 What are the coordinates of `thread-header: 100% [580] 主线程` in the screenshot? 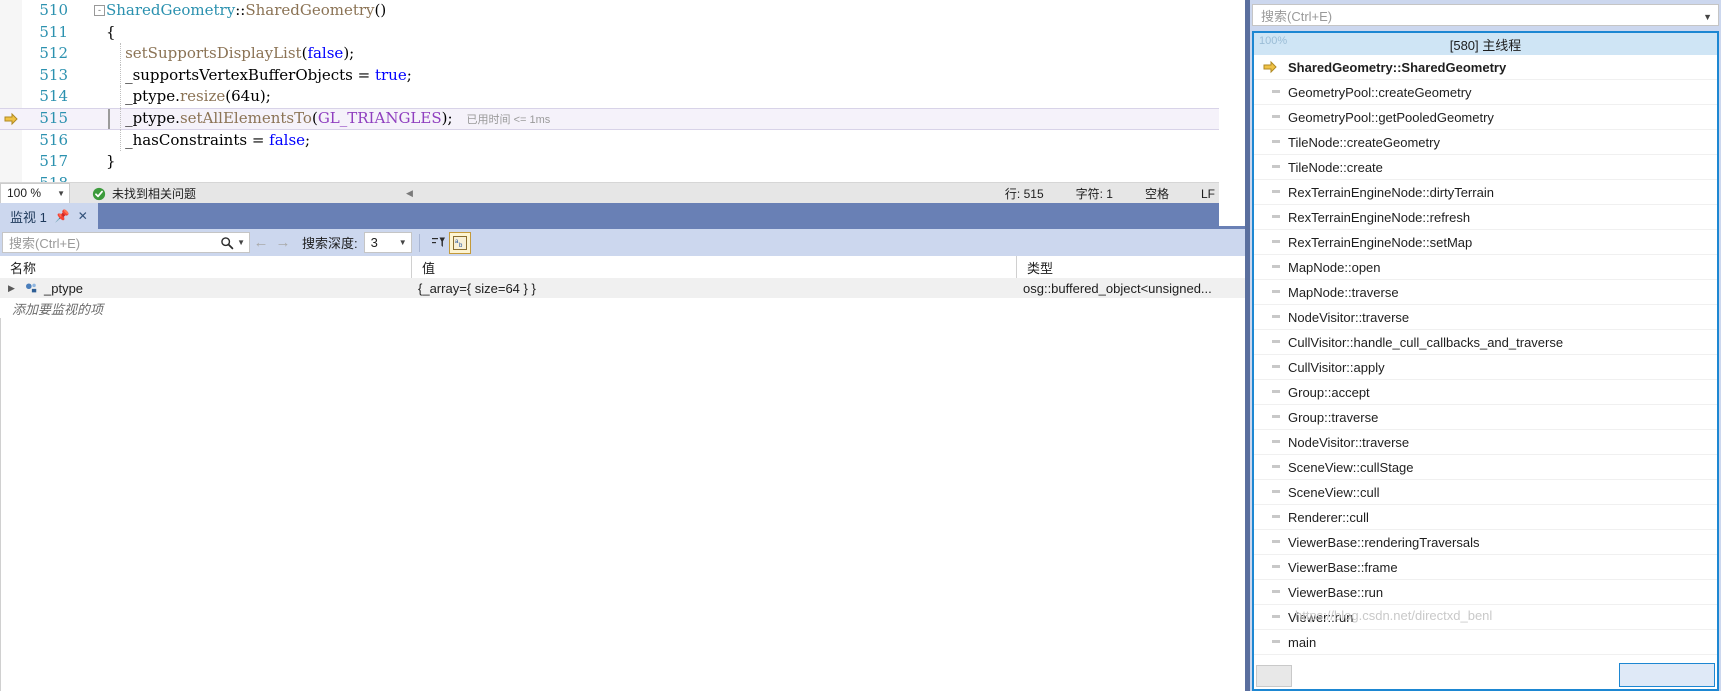 It's located at (1485, 44).